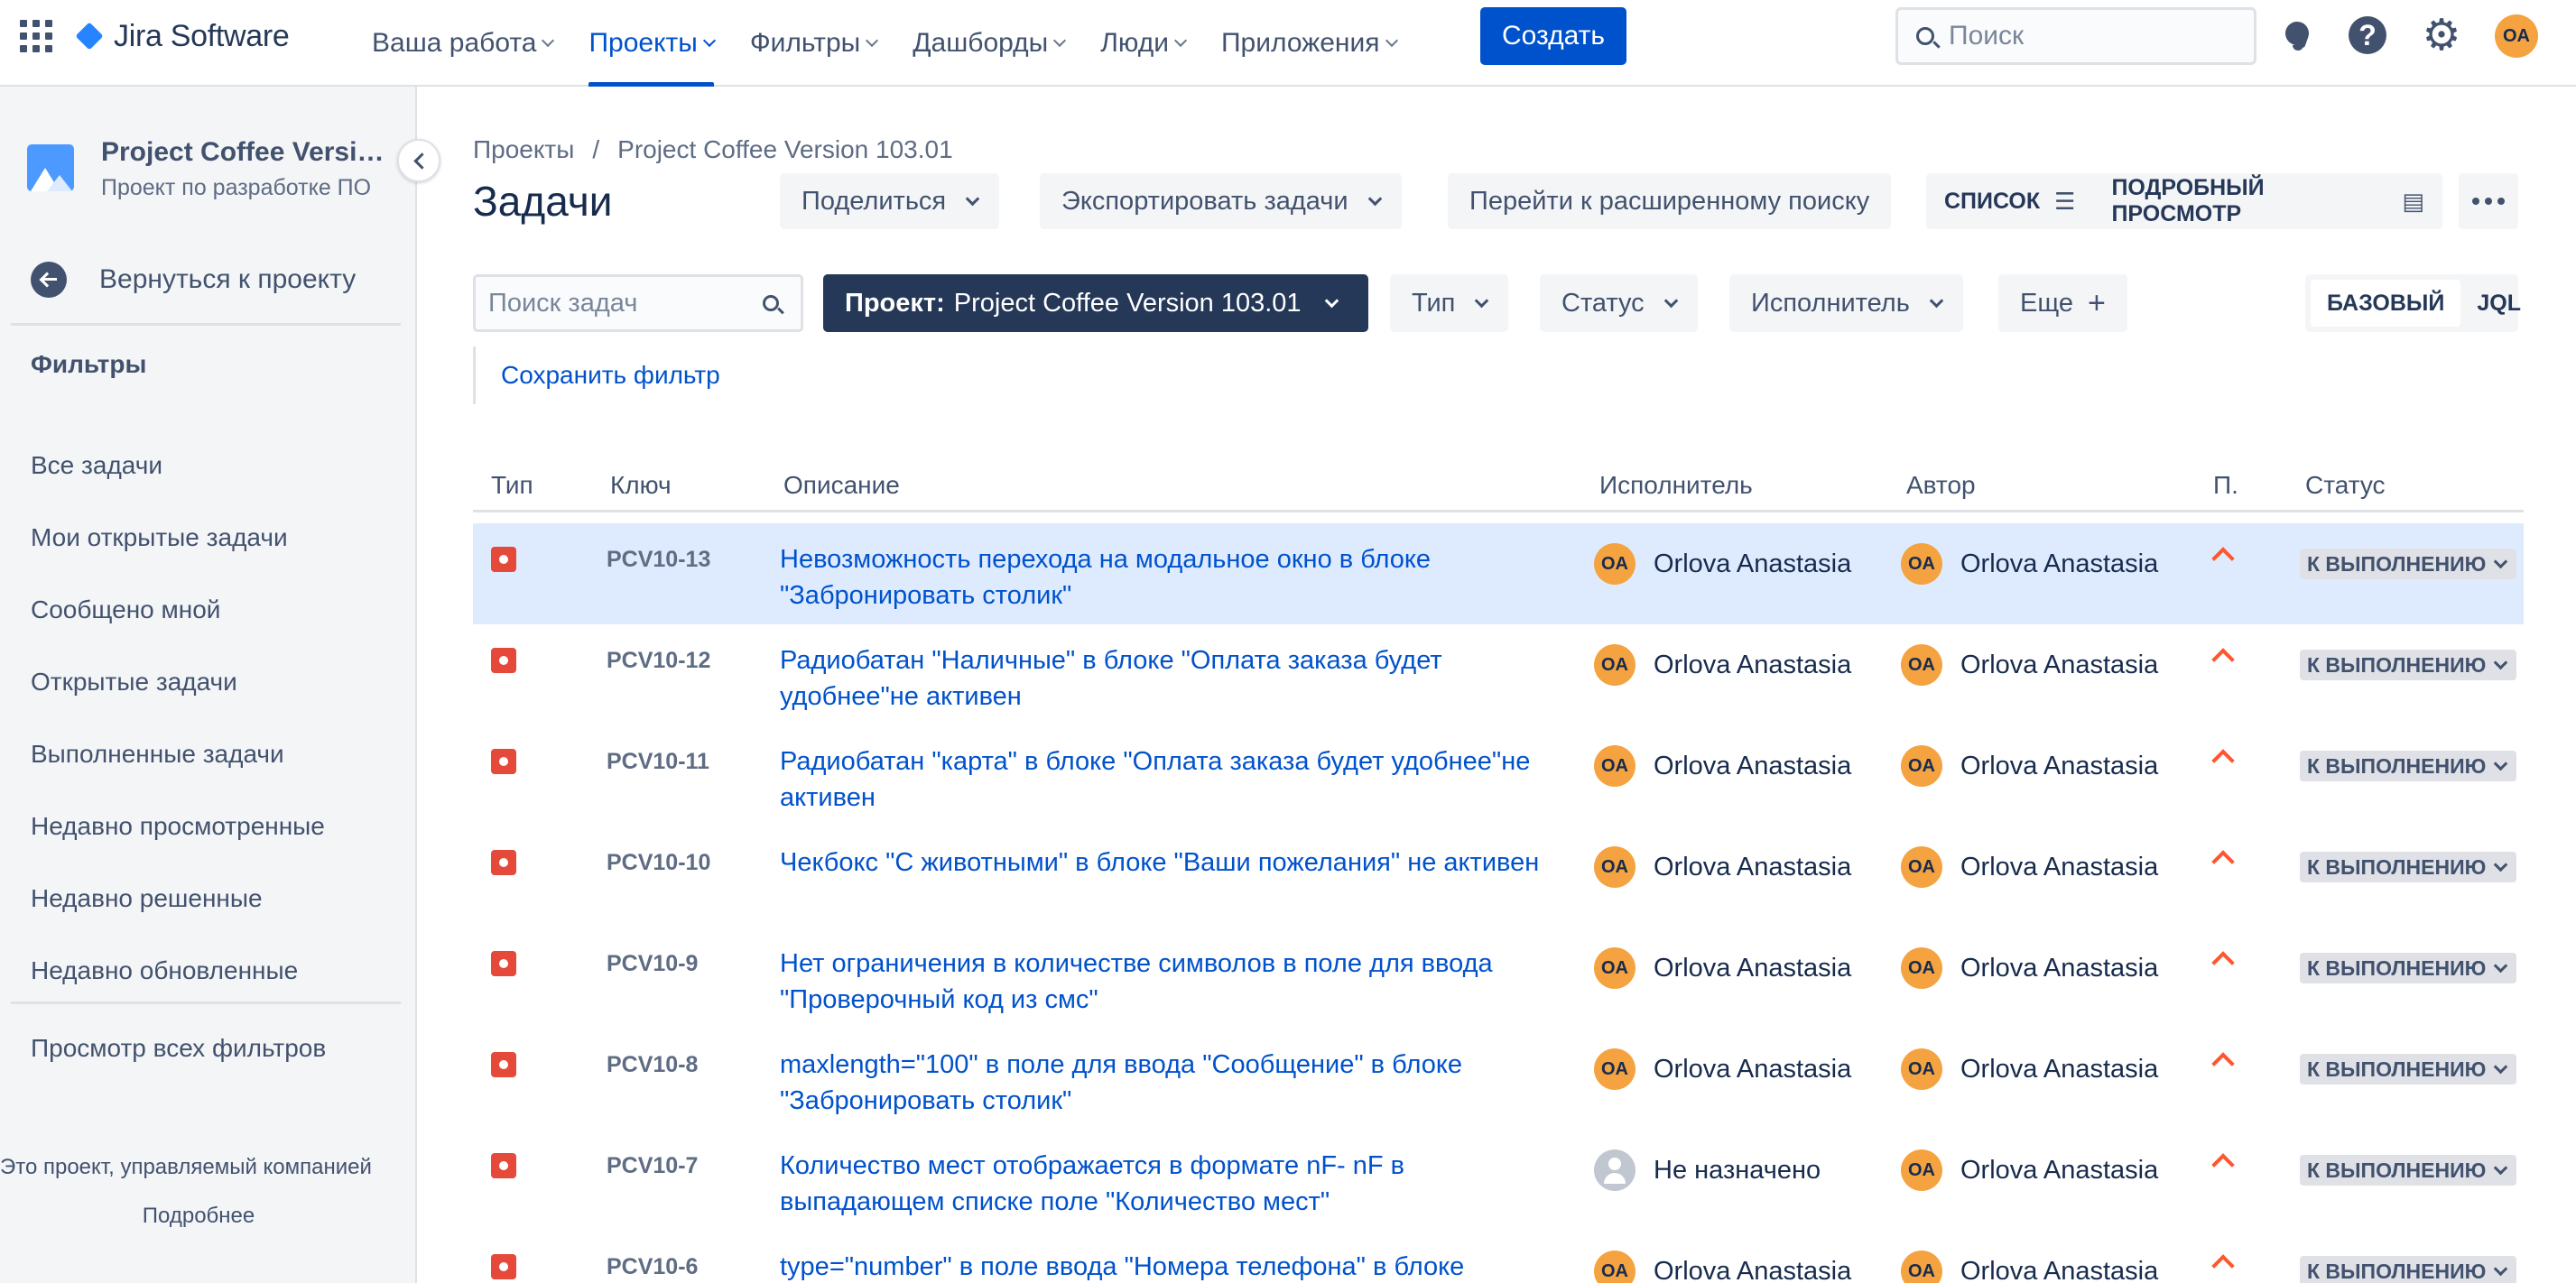 The width and height of the screenshot is (2576, 1283). What do you see at coordinates (419, 161) in the screenshot?
I see `collapse-sidebar-button` at bounding box center [419, 161].